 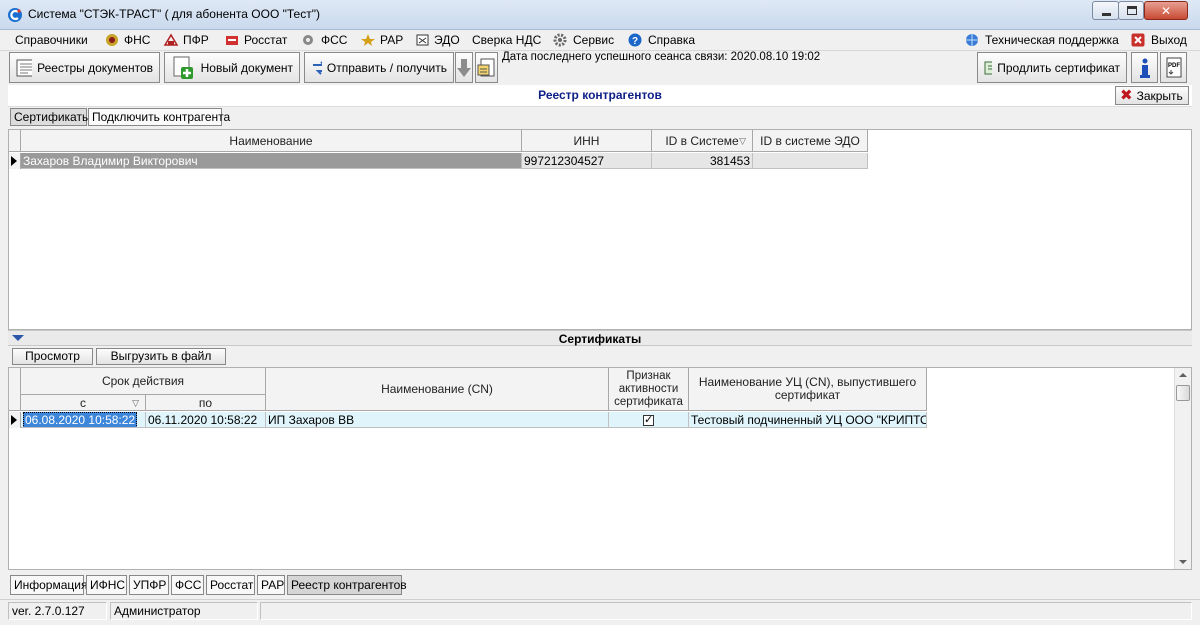 What do you see at coordinates (106, 585) in the screenshot?
I see `tab-ifns: ИФНС` at bounding box center [106, 585].